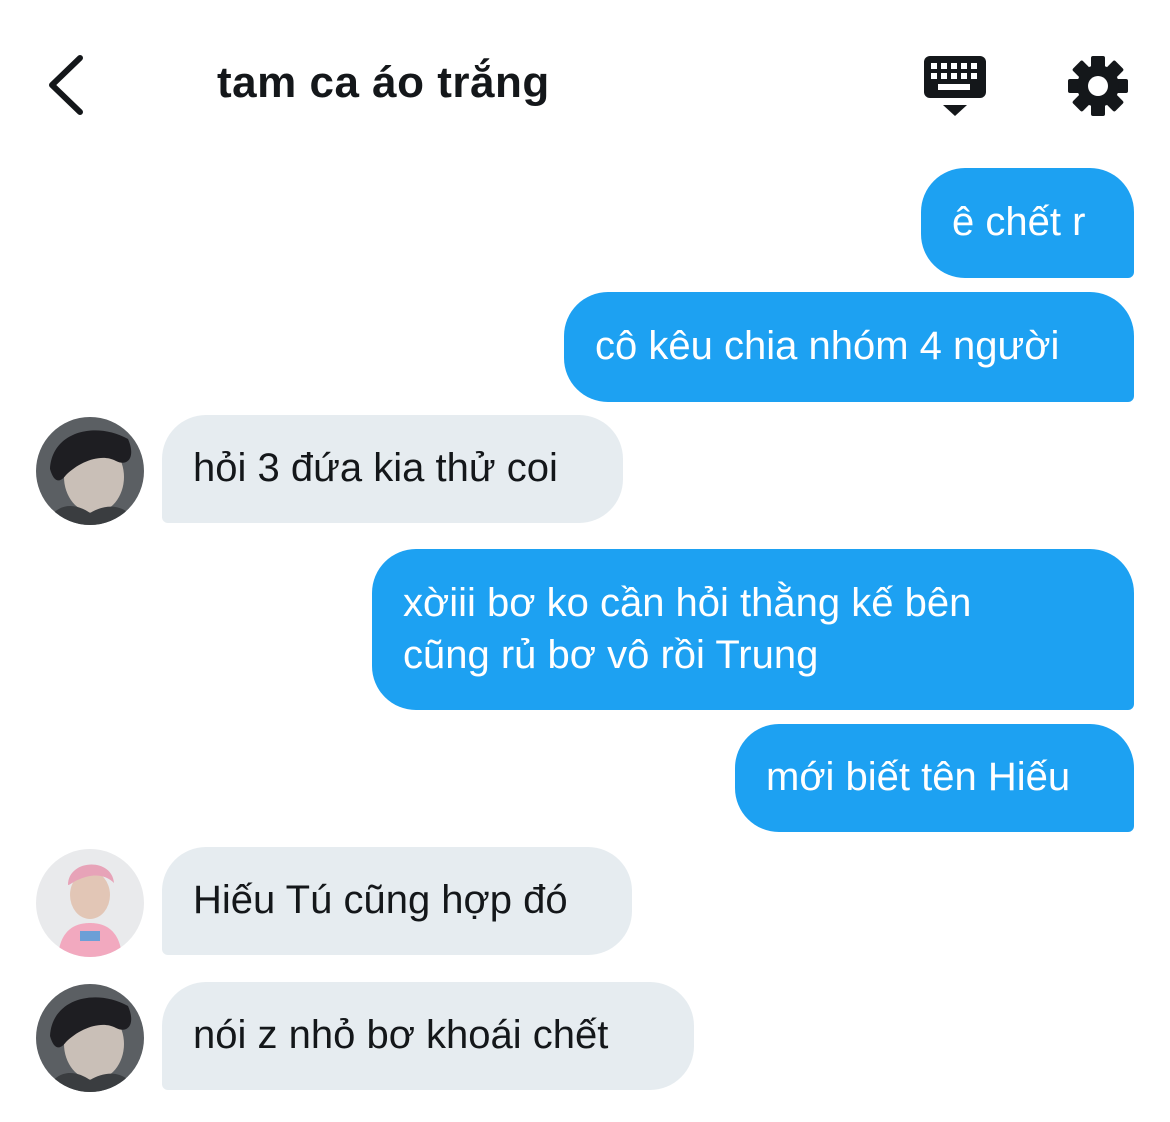 The width and height of the screenshot is (1170, 1122). Describe the element at coordinates (383, 82) in the screenshot. I see `conversation-title: tam ca áo trắng` at that location.